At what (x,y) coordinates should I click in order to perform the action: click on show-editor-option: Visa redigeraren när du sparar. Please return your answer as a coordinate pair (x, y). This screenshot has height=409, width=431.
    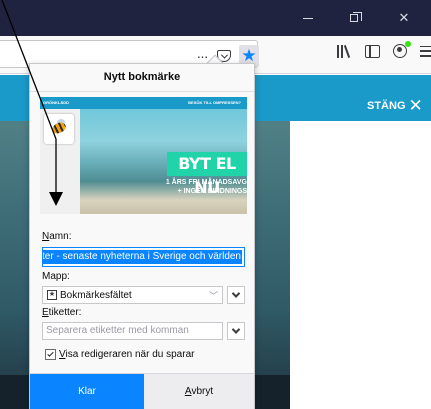
    Looking at the image, I should click on (119, 354).